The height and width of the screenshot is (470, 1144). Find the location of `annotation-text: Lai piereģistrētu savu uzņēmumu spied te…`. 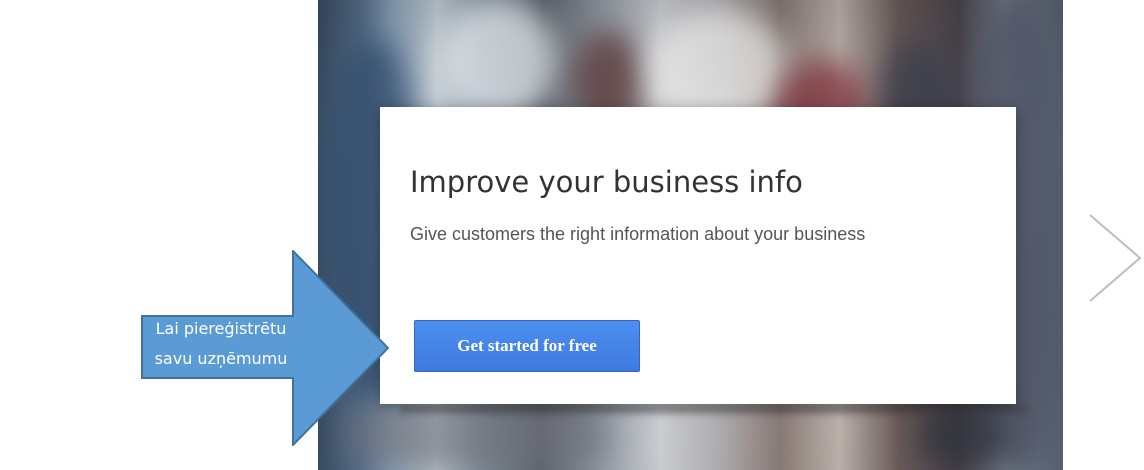

annotation-text: Lai piereģistrētu savu uzņēmumu spied te… is located at coordinates (221, 358).